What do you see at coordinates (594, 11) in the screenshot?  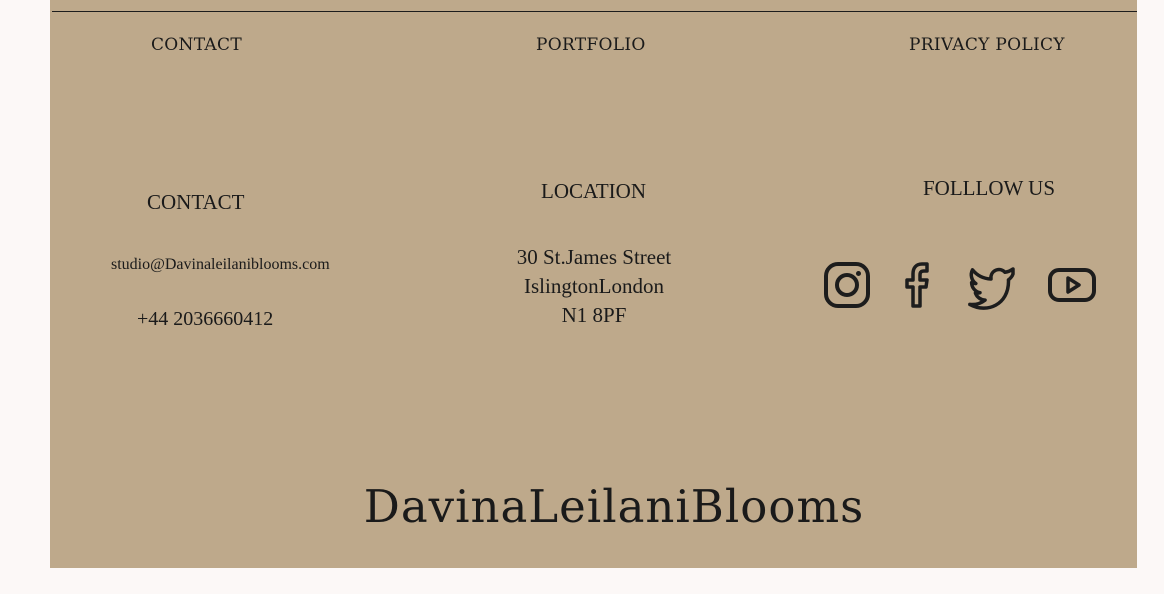 I see `top-divider` at bounding box center [594, 11].